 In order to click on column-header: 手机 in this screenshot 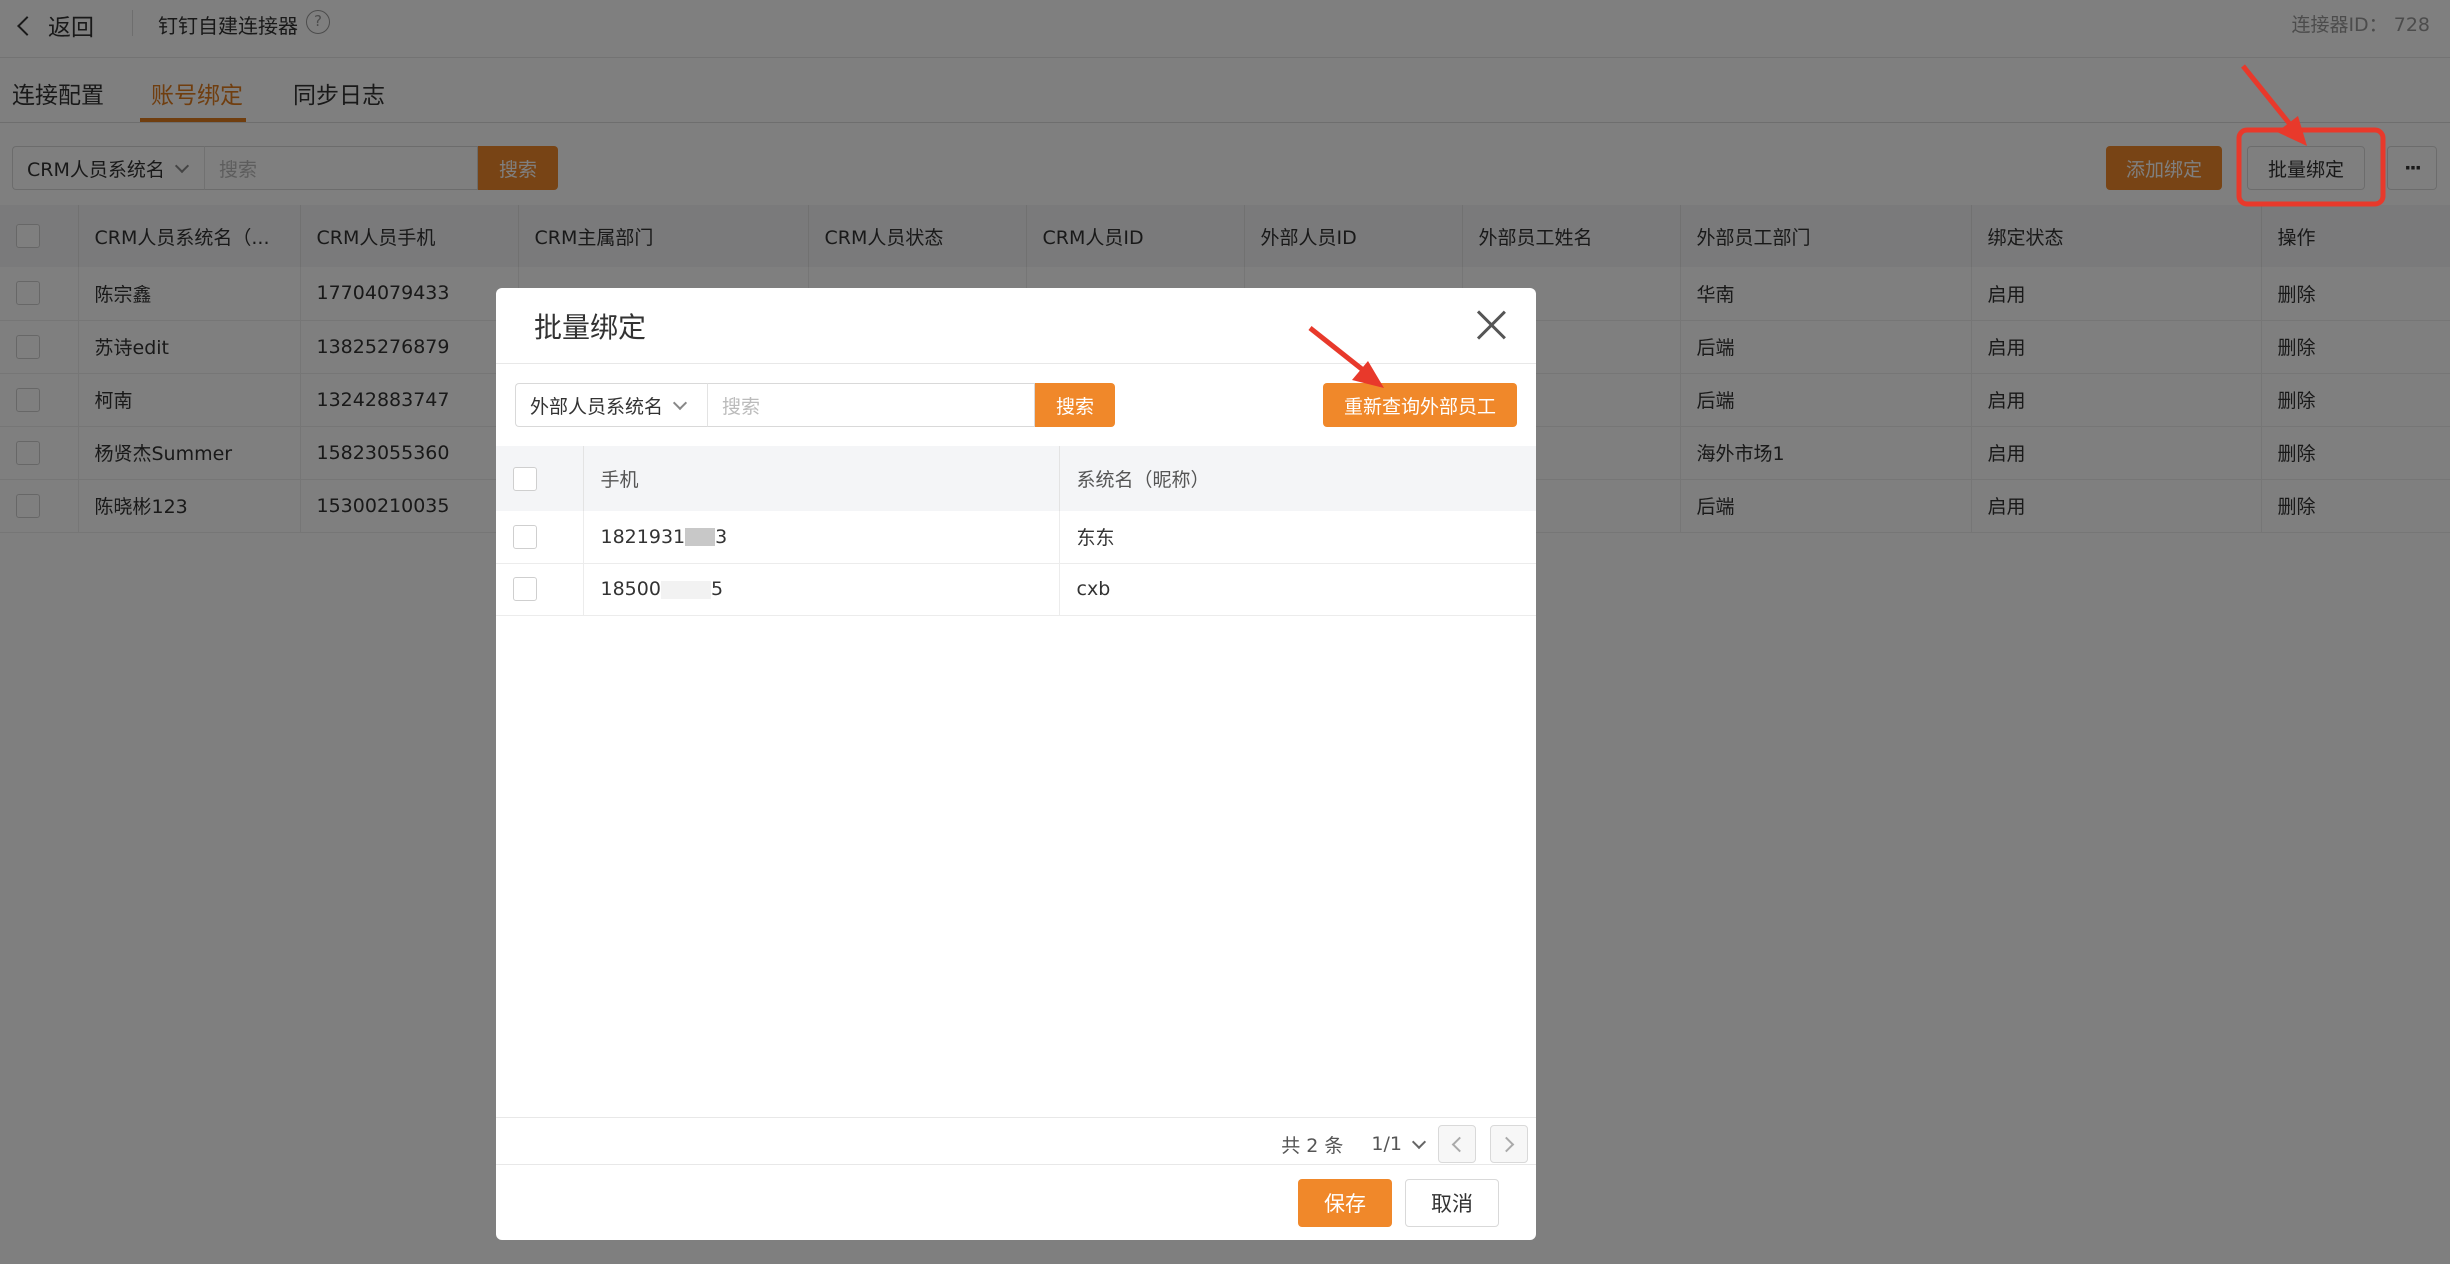, I will do `click(820, 478)`.